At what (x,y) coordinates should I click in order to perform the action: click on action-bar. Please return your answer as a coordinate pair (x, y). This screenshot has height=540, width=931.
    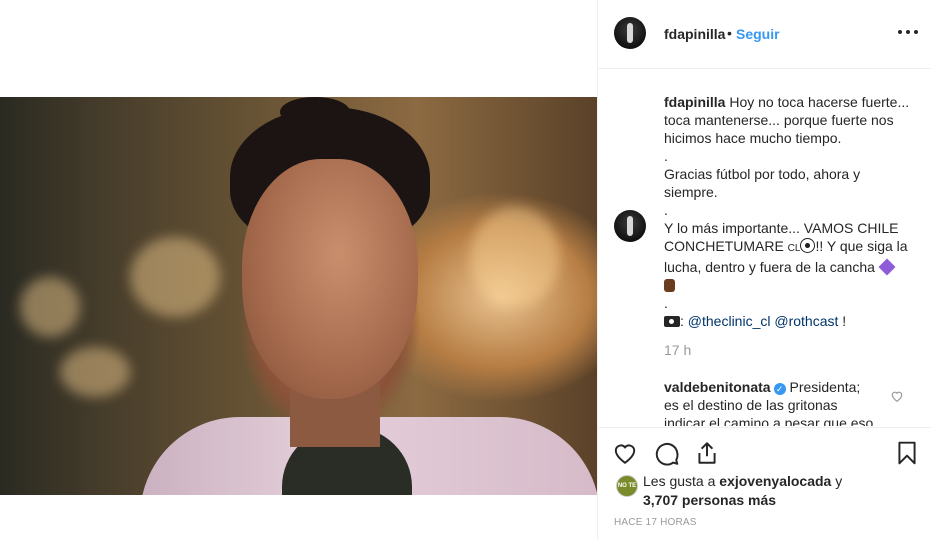
    Looking at the image, I should click on (764, 451).